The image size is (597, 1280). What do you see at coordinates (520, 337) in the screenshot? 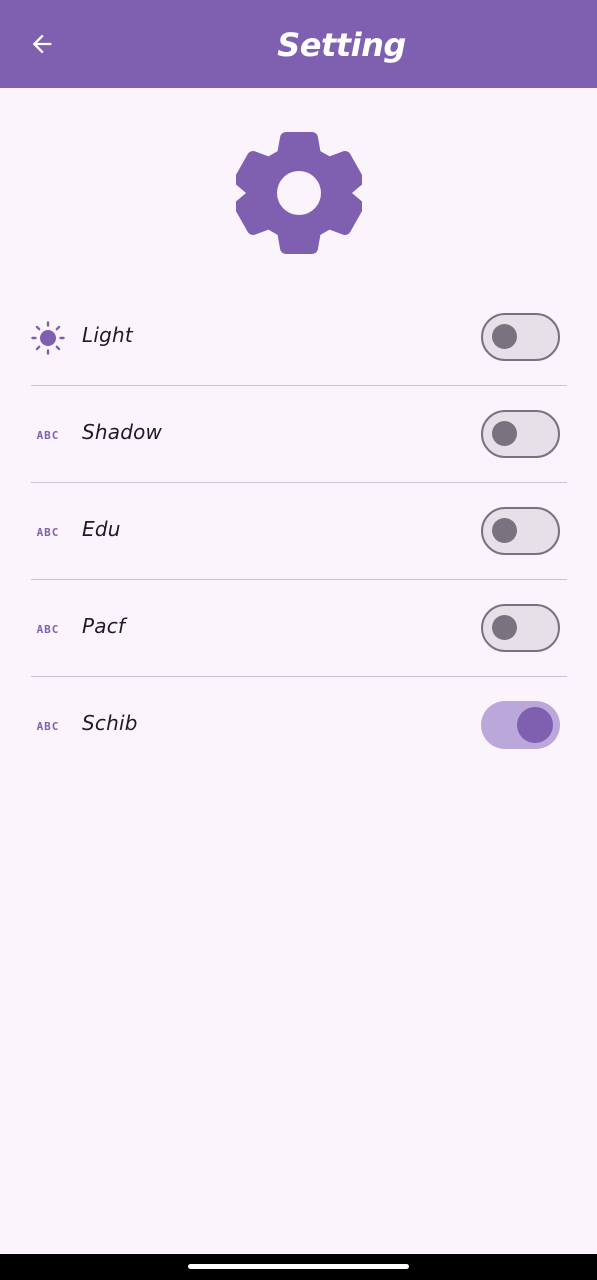
I see `light-toggle` at bounding box center [520, 337].